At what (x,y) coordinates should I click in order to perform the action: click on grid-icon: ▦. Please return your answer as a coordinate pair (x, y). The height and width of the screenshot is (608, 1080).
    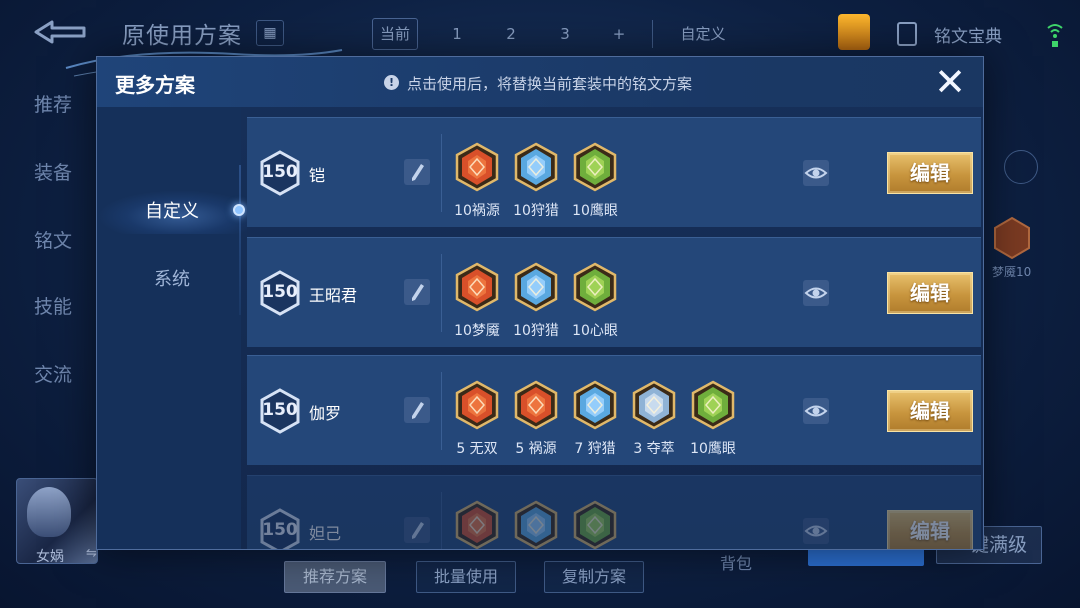
    Looking at the image, I should click on (270, 33).